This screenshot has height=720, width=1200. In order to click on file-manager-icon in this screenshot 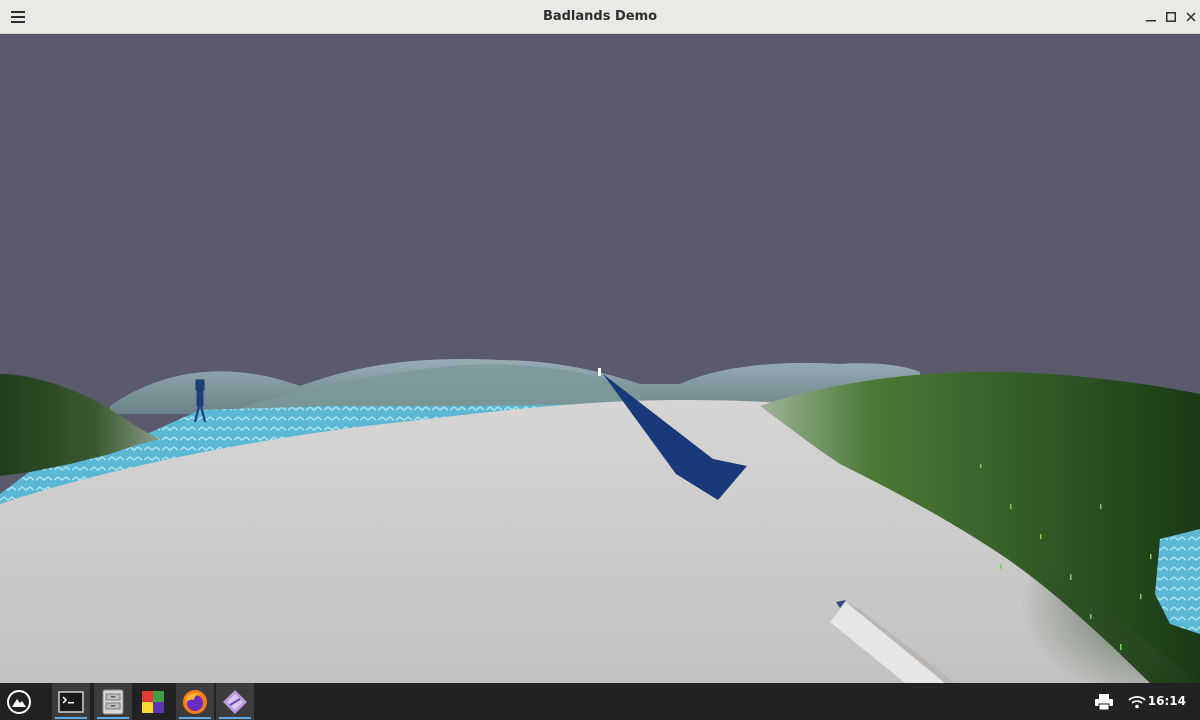, I will do `click(113, 701)`.